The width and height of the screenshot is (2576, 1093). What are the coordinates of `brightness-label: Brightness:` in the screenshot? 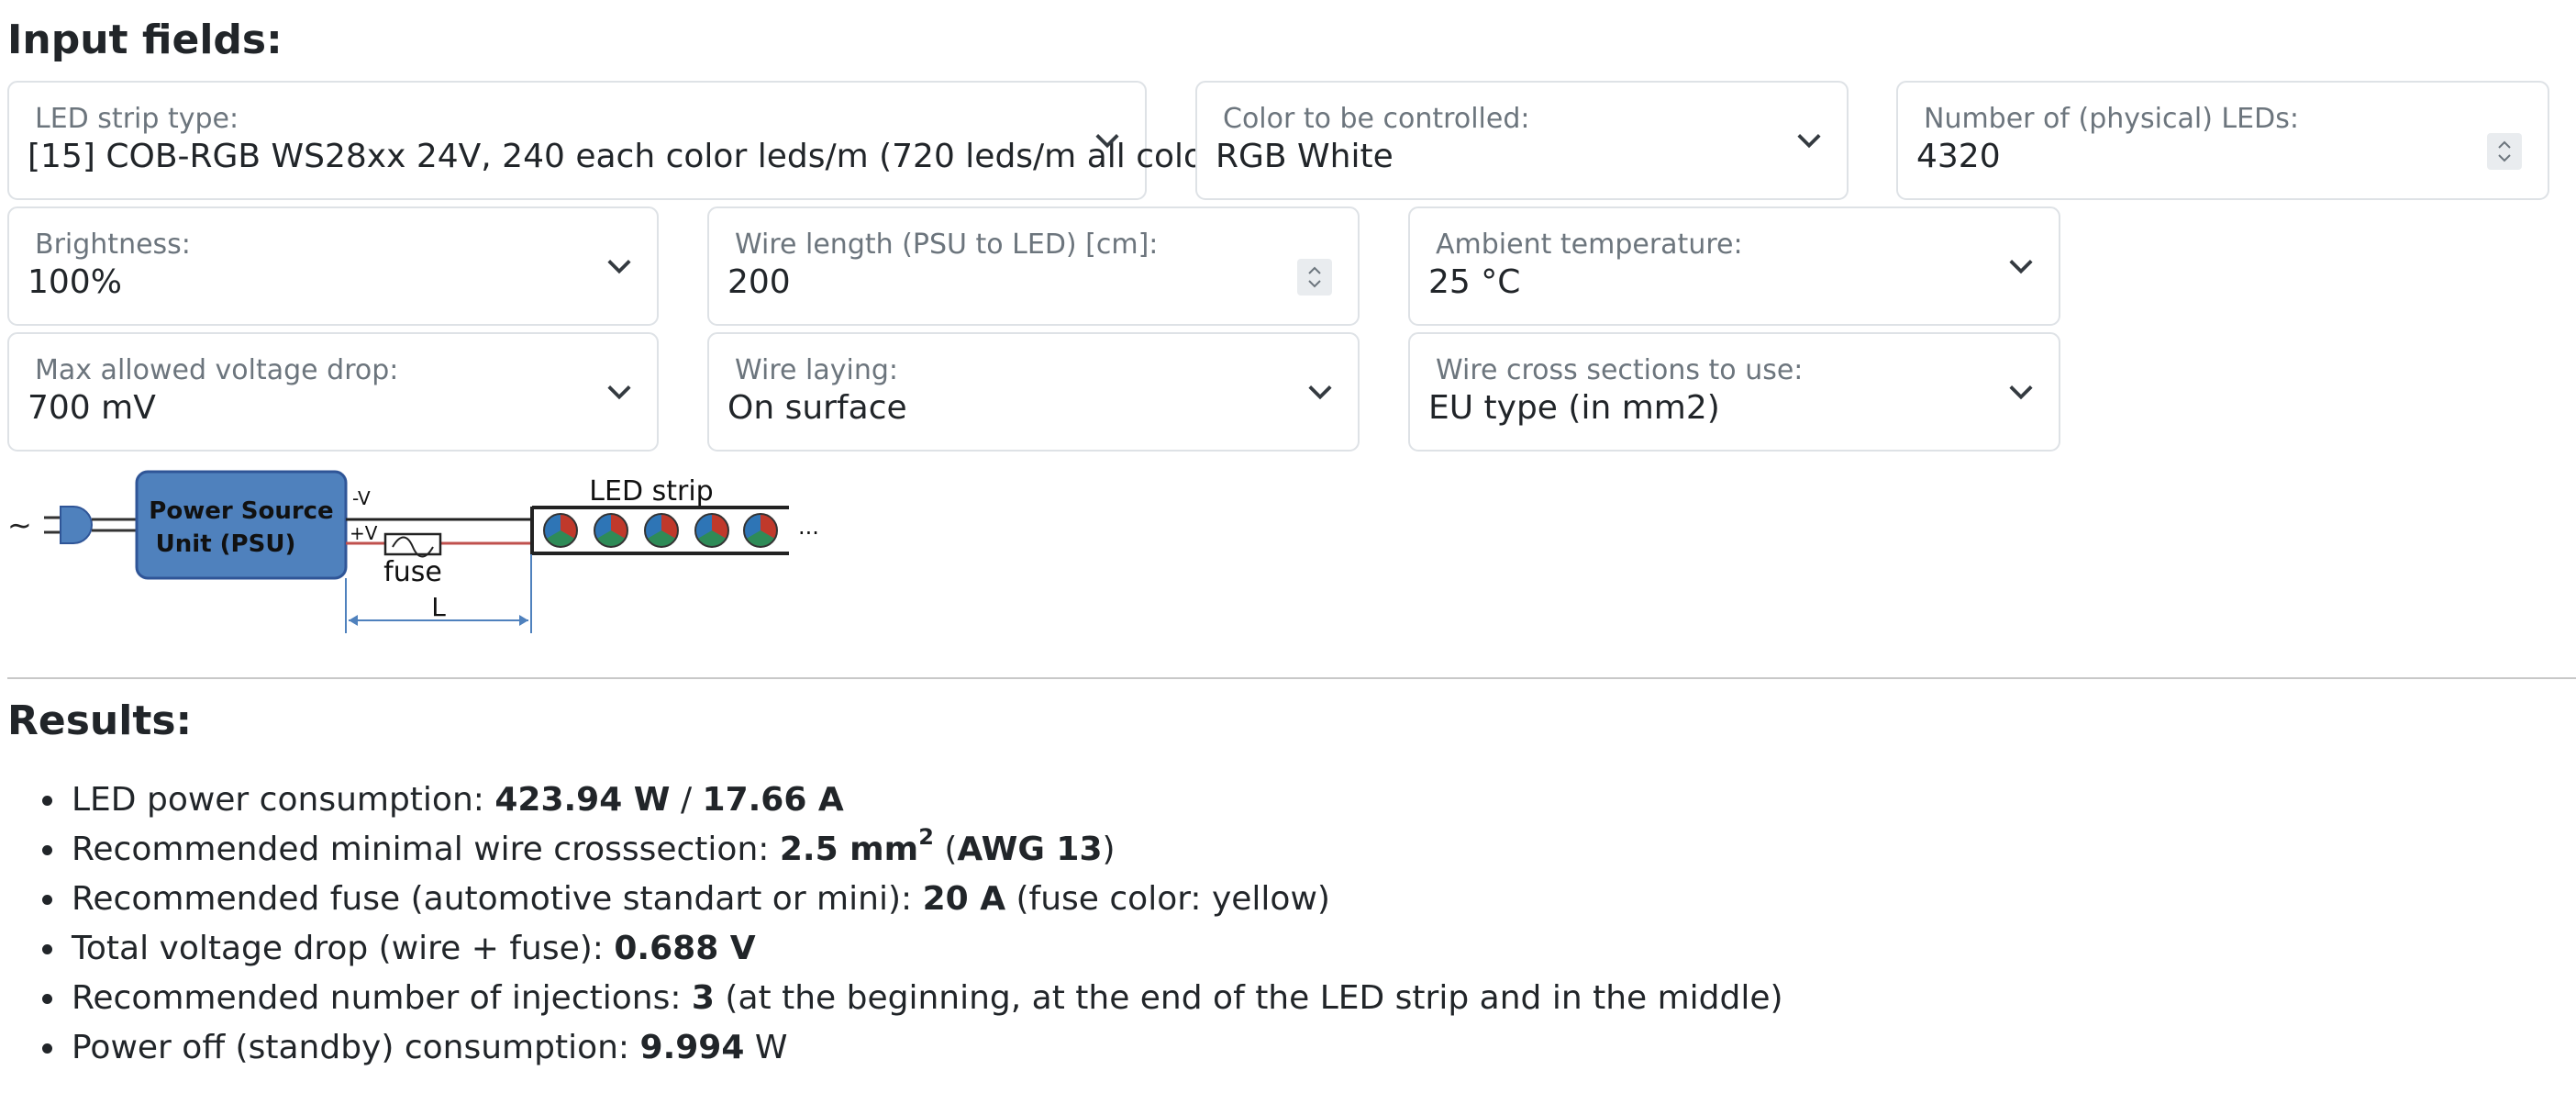 It's located at (113, 245).